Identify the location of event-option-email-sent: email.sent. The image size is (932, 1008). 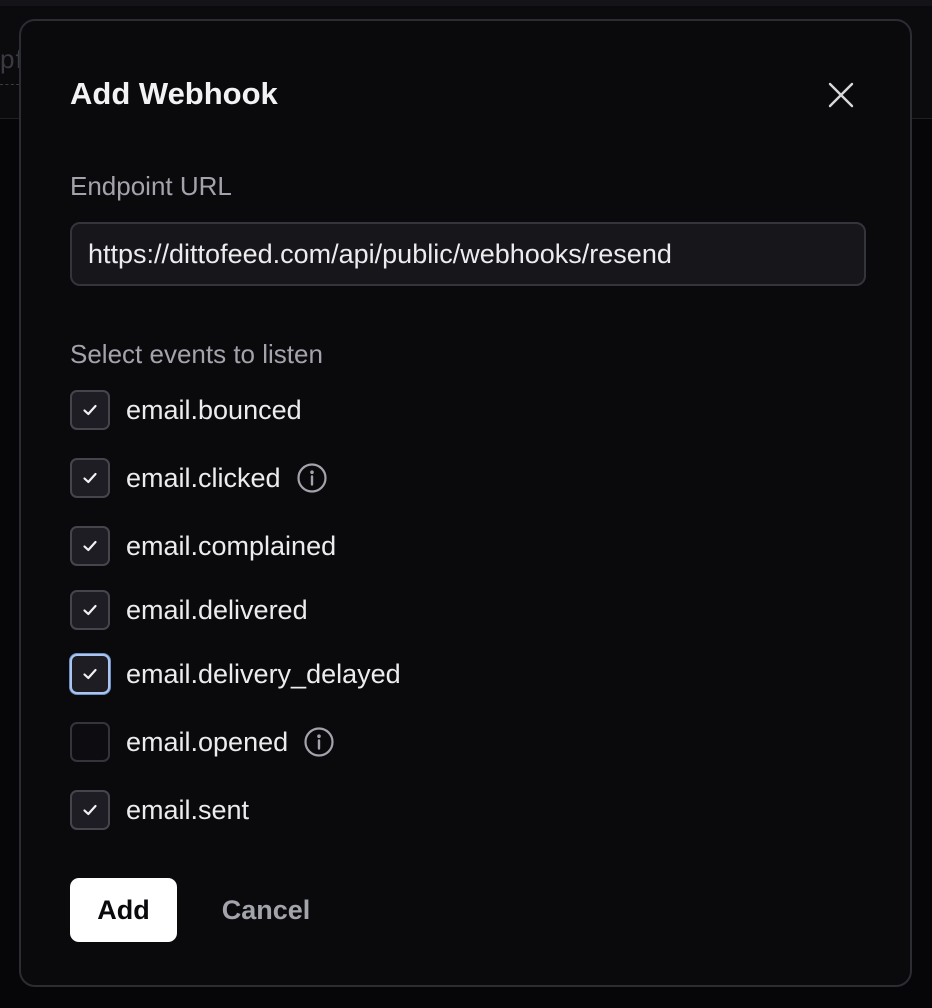
(159, 810).